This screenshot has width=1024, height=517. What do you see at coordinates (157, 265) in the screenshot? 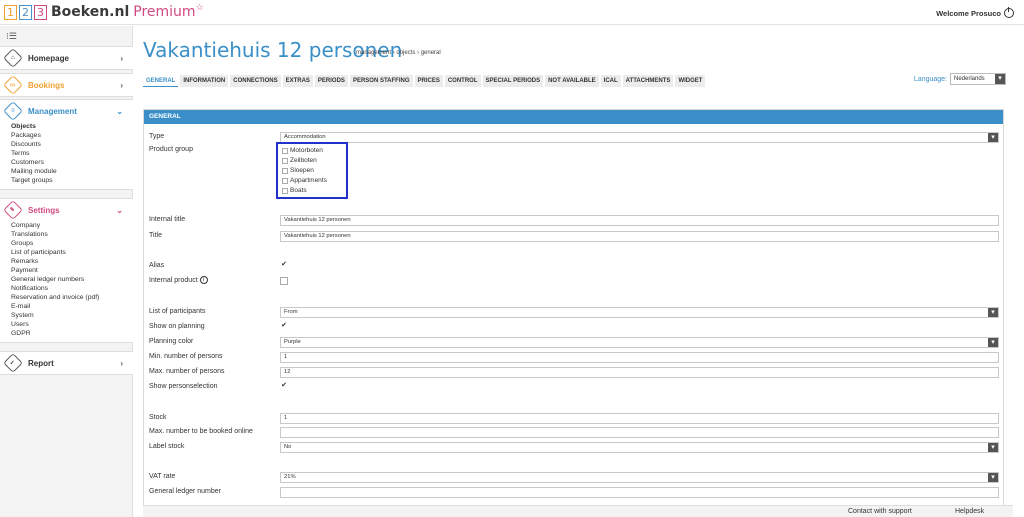
I see `alias-label: Alias` at bounding box center [157, 265].